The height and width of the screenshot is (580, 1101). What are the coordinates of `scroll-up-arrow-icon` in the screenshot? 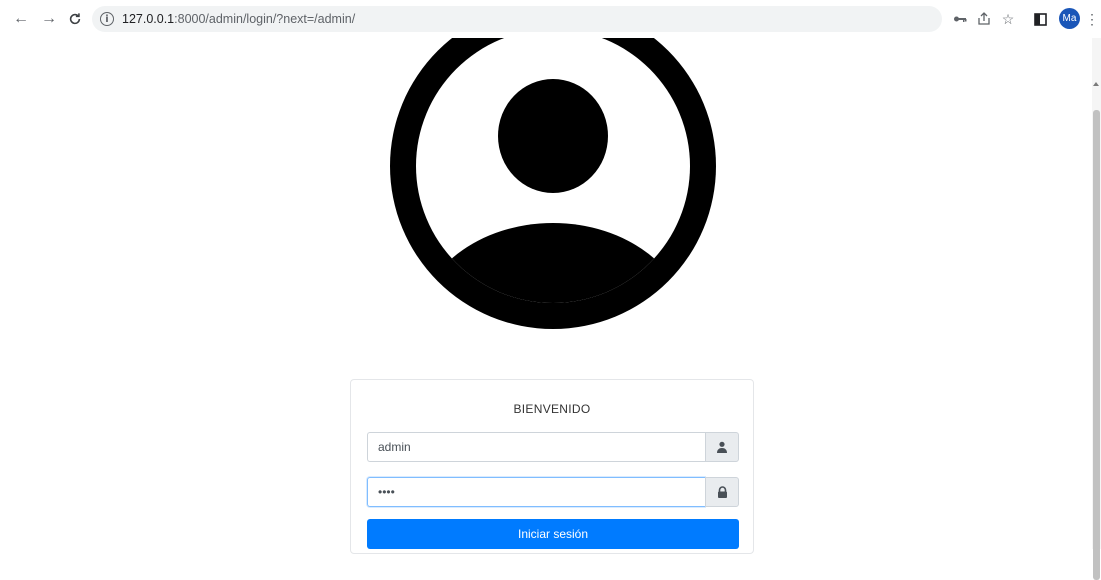 It's located at (1096, 84).